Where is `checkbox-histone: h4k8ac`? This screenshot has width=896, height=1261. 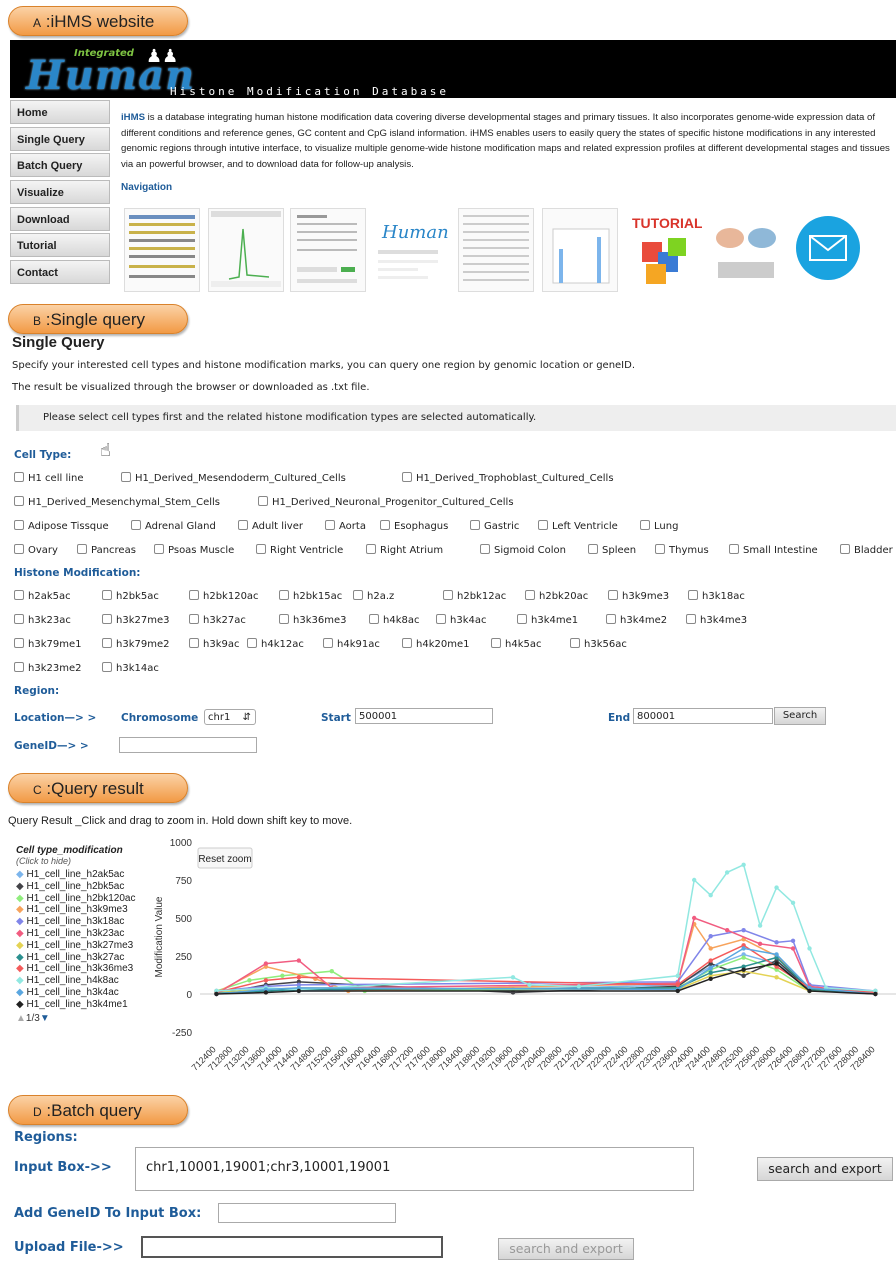
checkbox-histone: h4k8ac is located at coordinates (394, 620).